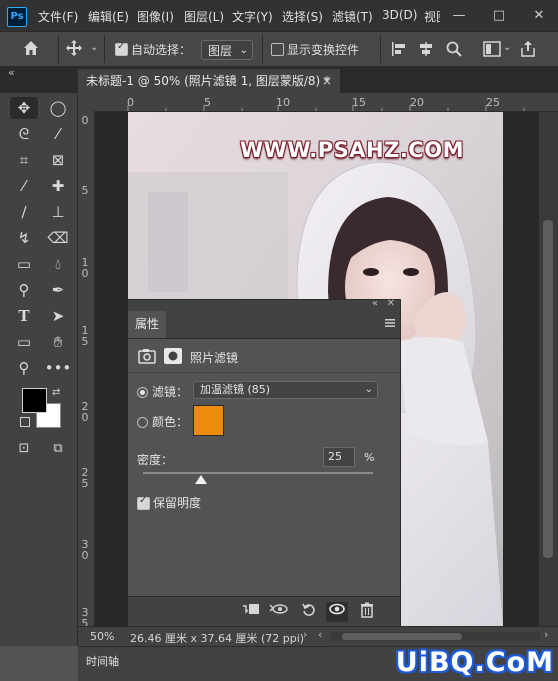 The image size is (558, 681). I want to click on density-label: 密度：, so click(155, 460).